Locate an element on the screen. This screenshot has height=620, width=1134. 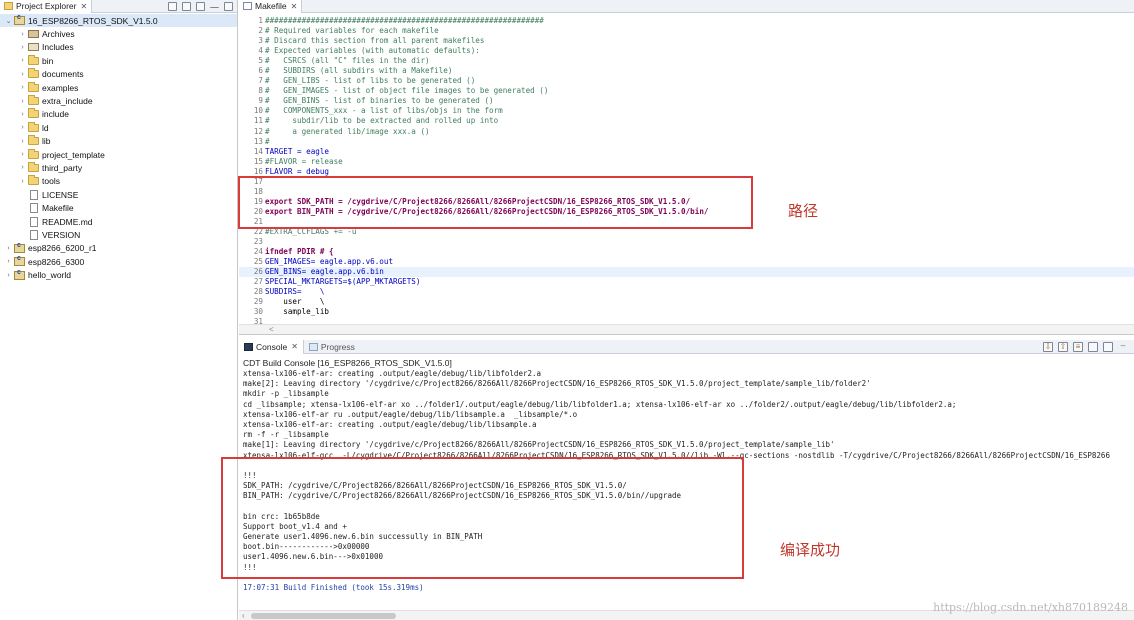
scroll-left-icon: ‹ is located at coordinates (243, 615).